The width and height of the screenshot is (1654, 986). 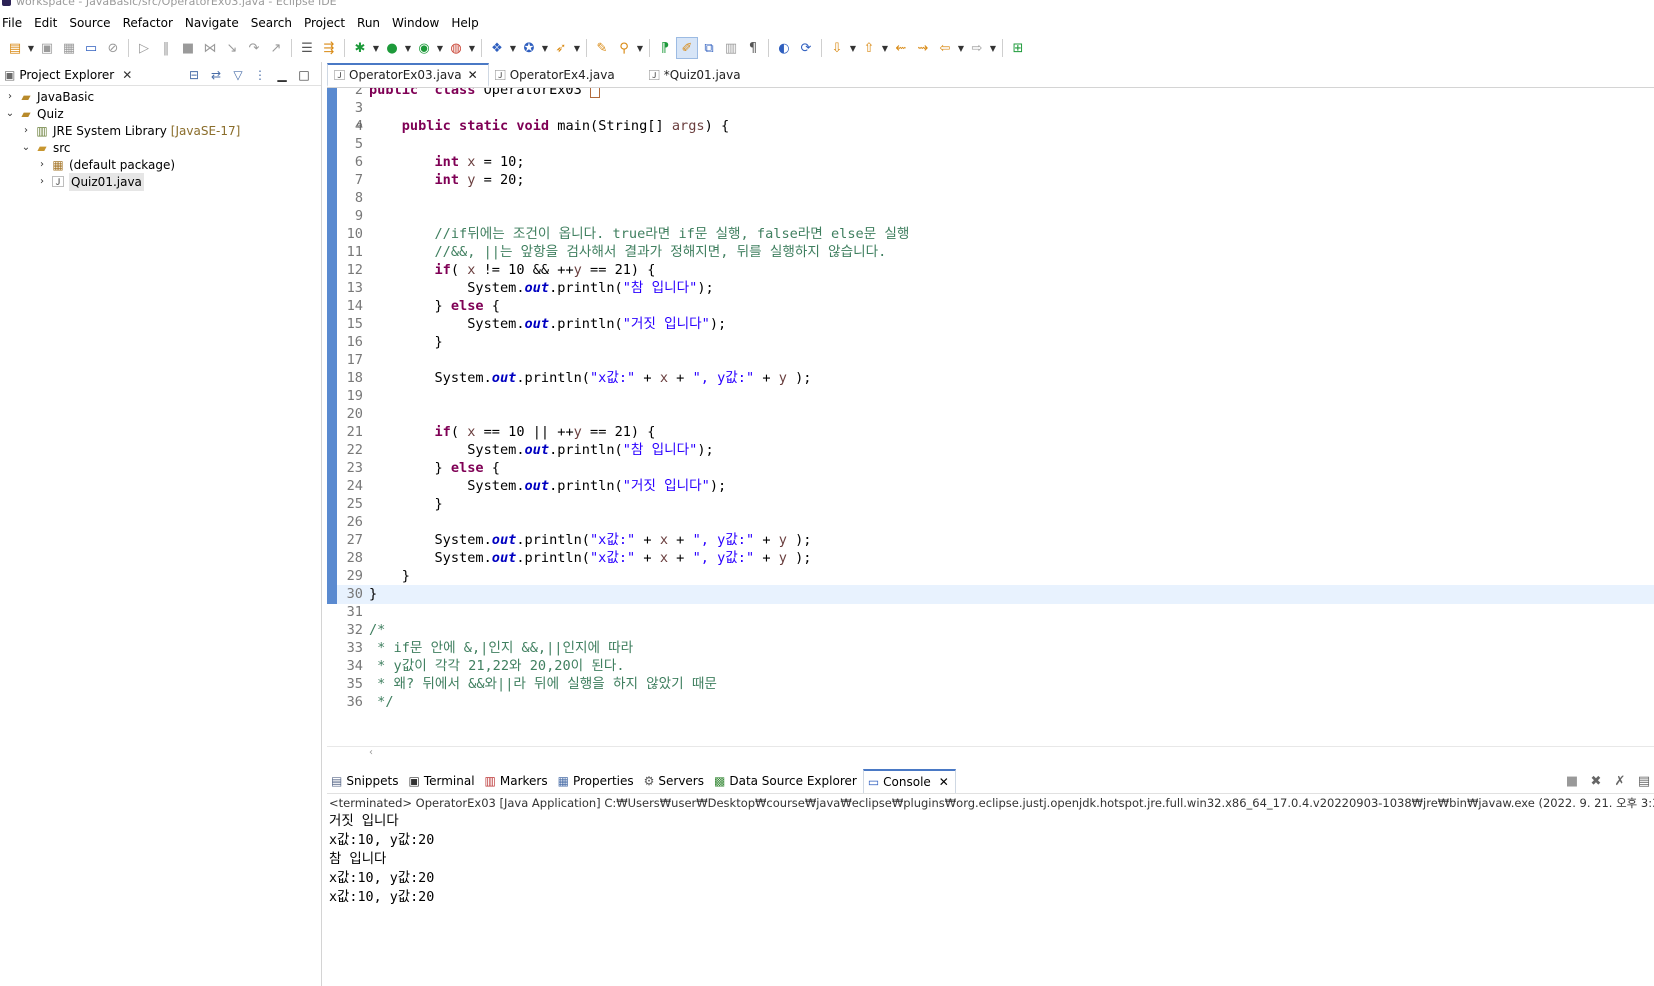 What do you see at coordinates (837, 48) in the screenshot?
I see `next-annotation-icon: ⇩` at bounding box center [837, 48].